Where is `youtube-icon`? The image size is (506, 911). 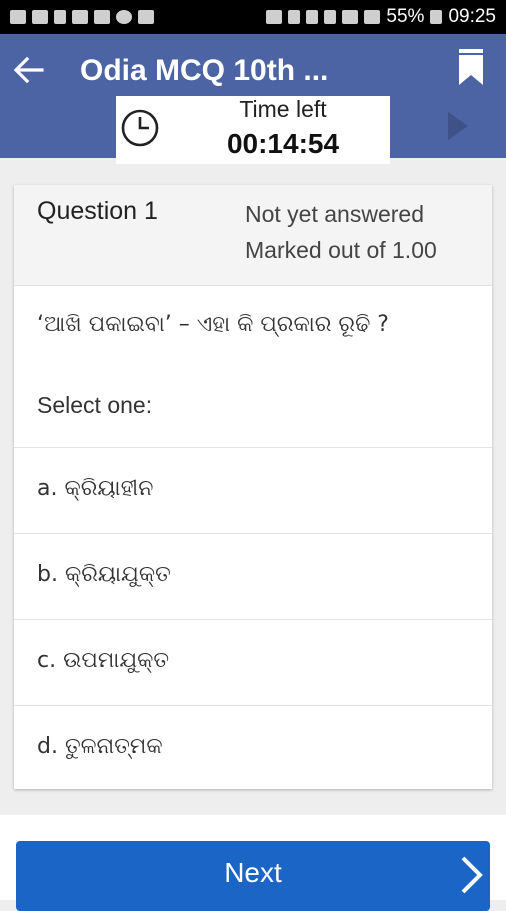
youtube-icon is located at coordinates (80, 17).